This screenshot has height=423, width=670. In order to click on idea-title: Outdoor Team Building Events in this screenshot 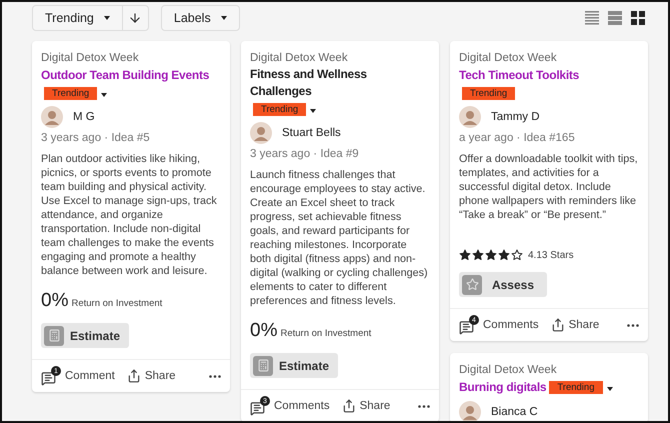, I will do `click(125, 75)`.